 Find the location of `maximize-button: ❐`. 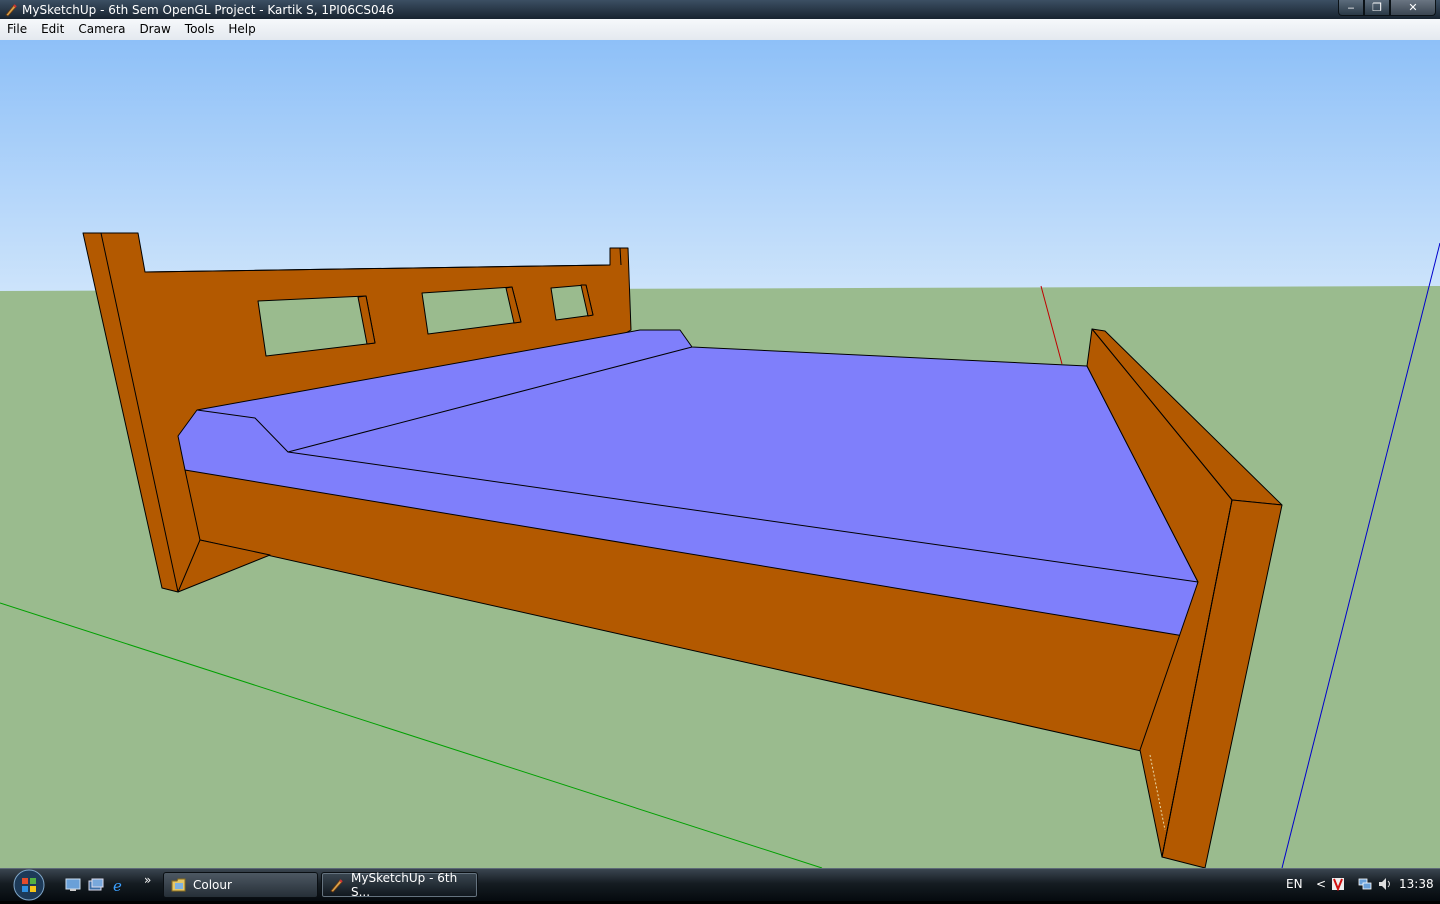

maximize-button: ❐ is located at coordinates (1377, 8).